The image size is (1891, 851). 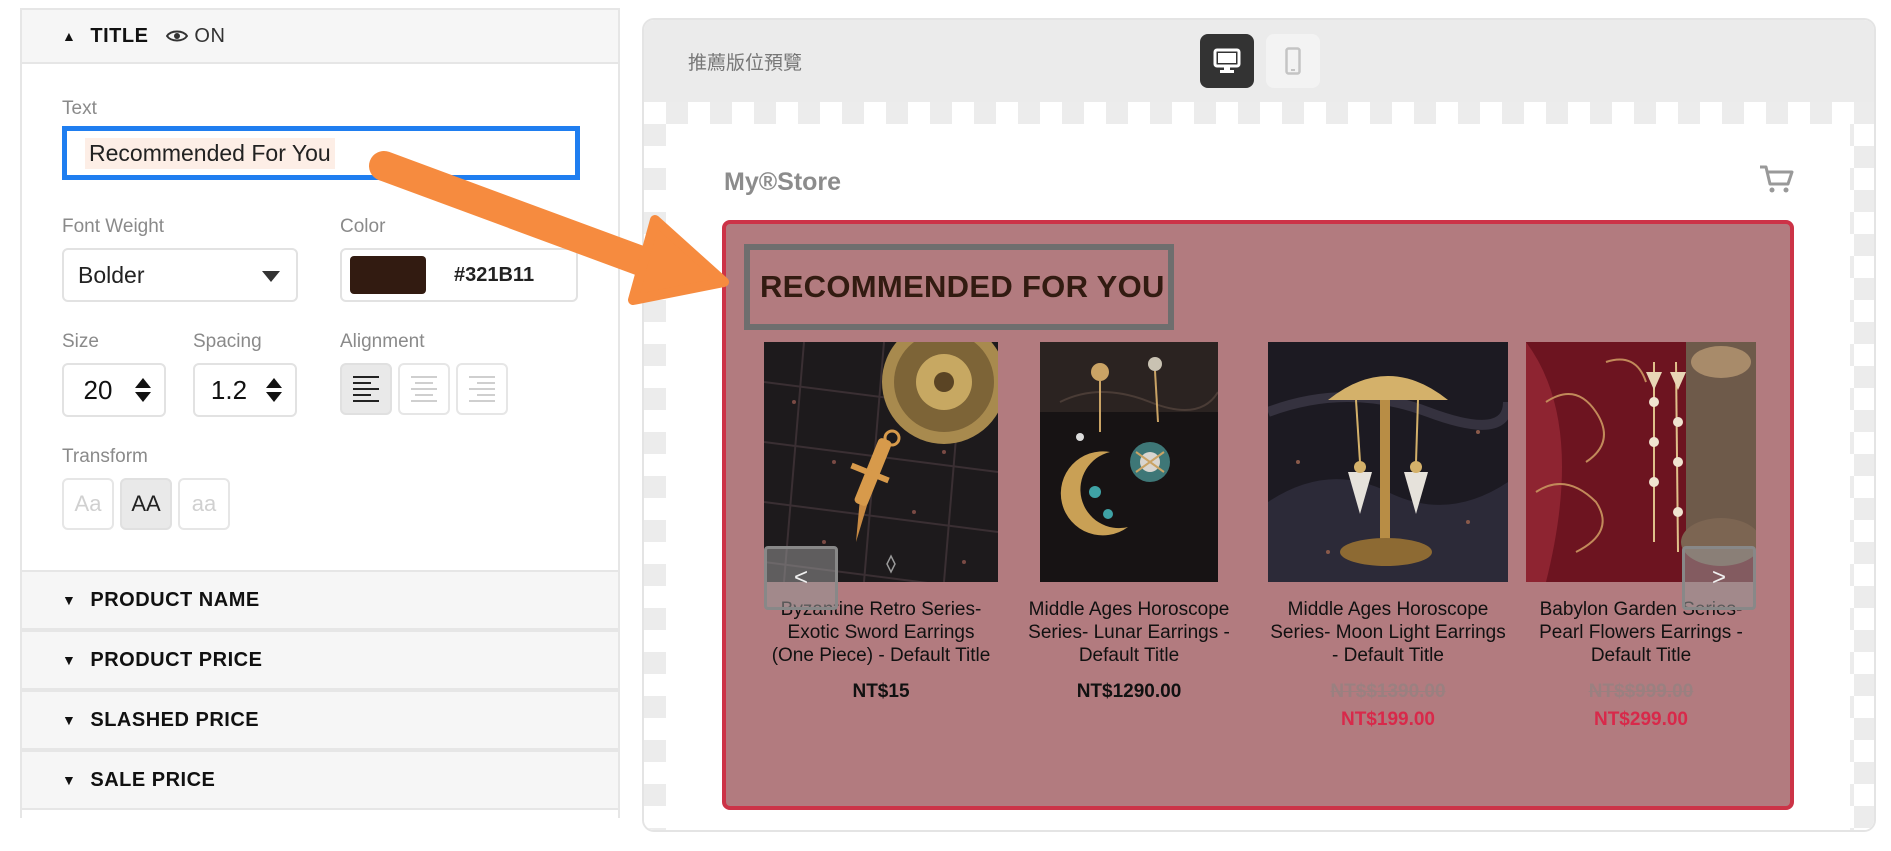 I want to click on align-center-icon, so click(x=424, y=389).